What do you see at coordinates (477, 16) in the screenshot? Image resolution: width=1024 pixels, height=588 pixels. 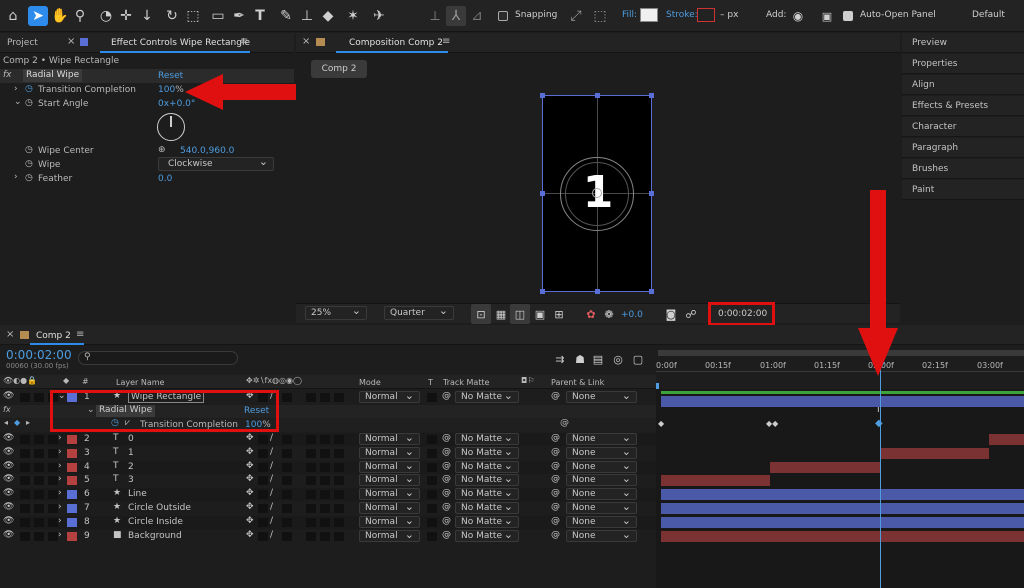 I see `axis-view-icon: ⊿` at bounding box center [477, 16].